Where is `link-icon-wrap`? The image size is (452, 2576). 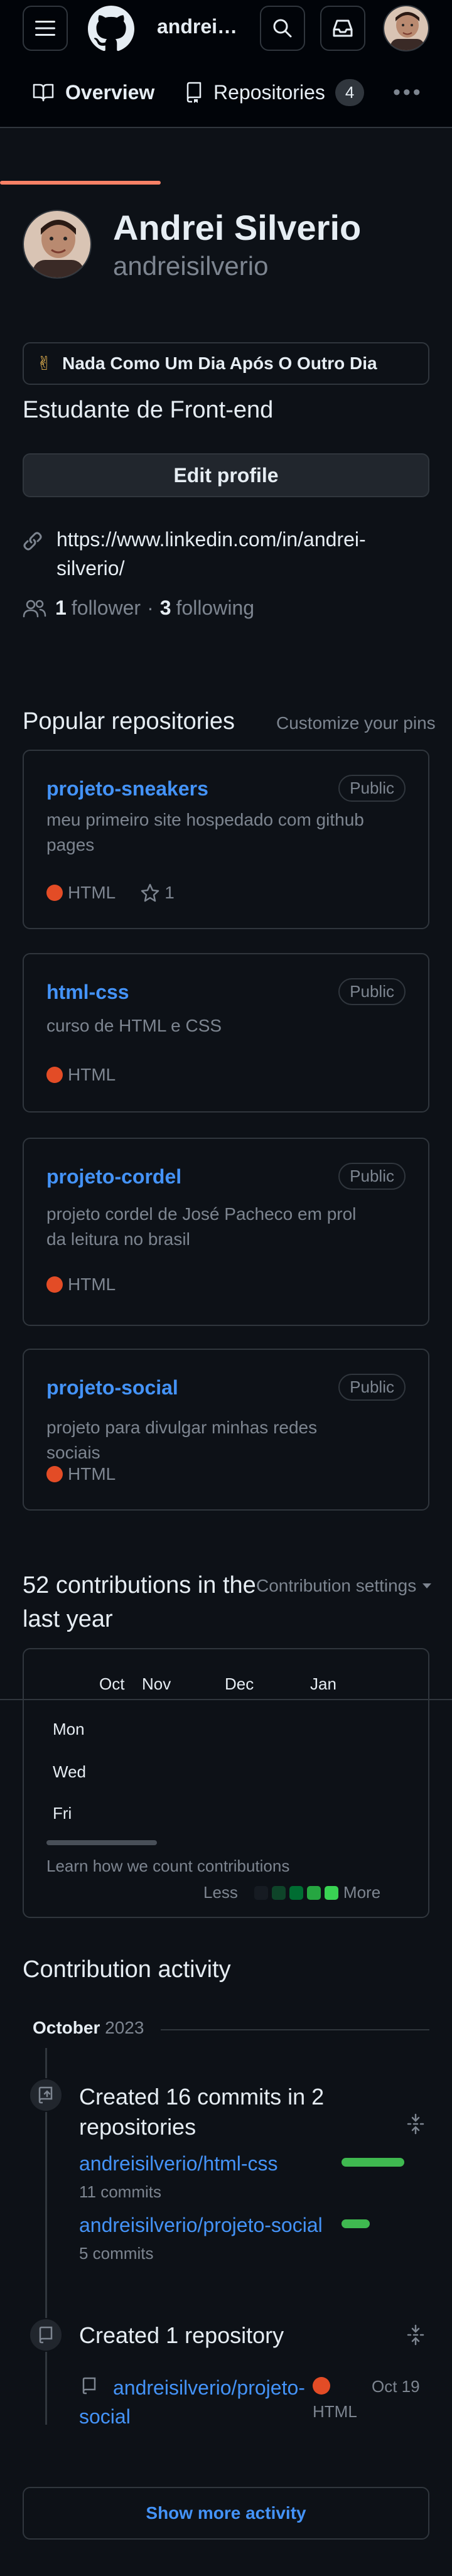 link-icon-wrap is located at coordinates (33, 542).